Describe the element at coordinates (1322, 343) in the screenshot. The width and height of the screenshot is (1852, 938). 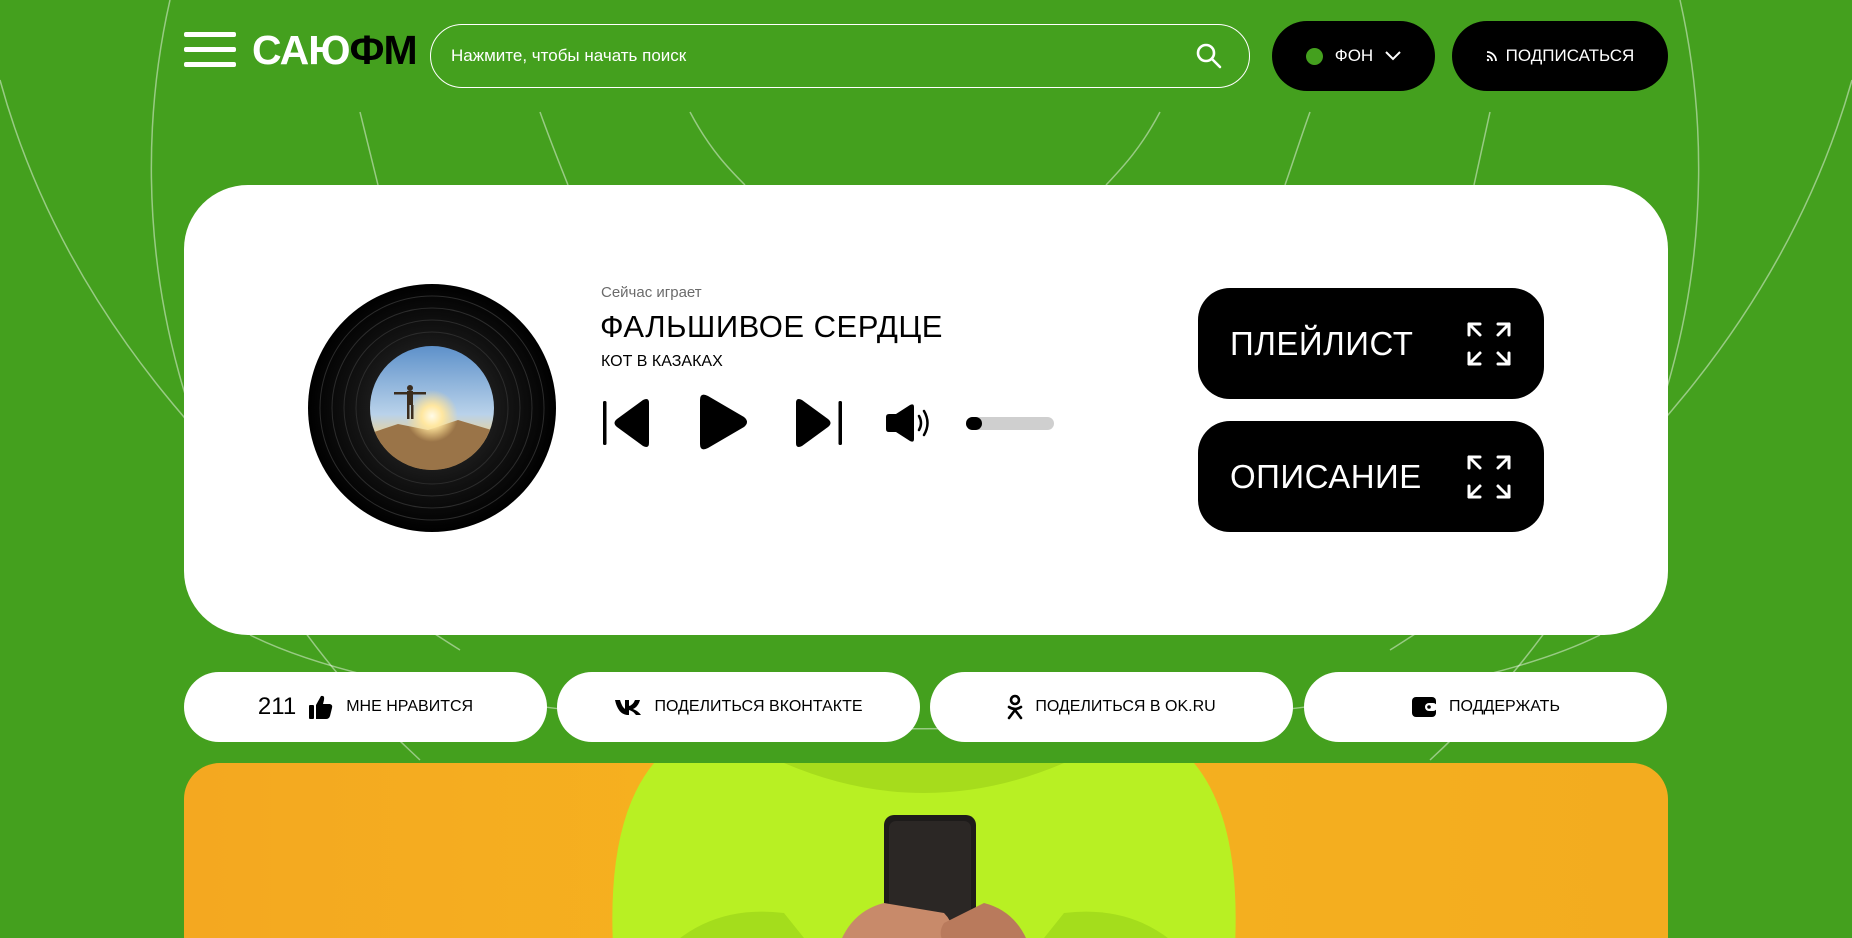
I see `playlist-label: ПЛЕЙЛИСТ` at that location.